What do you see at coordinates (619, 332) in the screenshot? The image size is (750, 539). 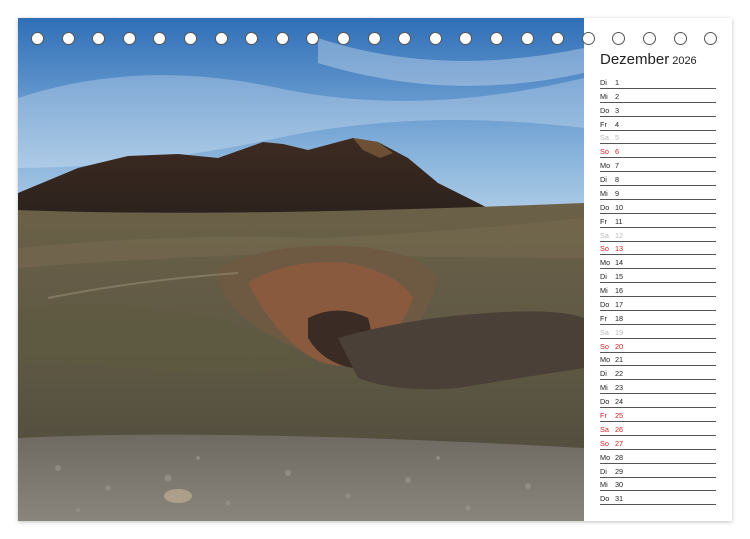 I see `day-number: 19` at bounding box center [619, 332].